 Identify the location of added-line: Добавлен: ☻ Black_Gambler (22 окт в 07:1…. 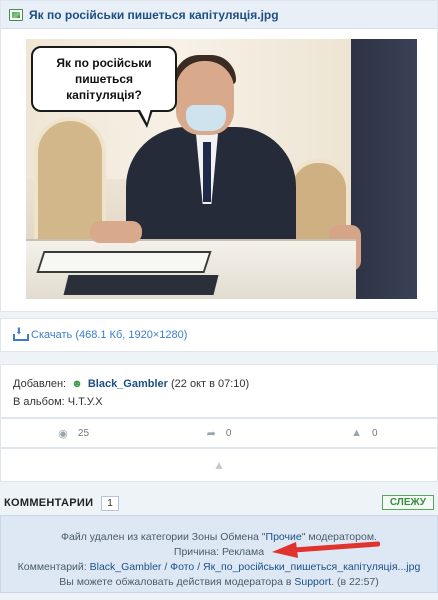
(131, 384).